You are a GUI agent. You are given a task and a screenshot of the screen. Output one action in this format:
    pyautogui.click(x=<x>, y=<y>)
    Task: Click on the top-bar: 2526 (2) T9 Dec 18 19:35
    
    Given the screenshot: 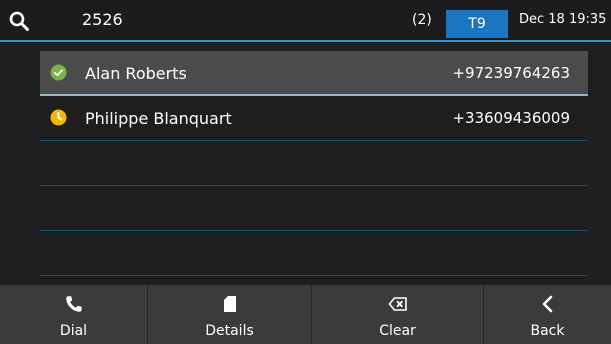 What is the action you would take?
    pyautogui.click(x=305, y=21)
    